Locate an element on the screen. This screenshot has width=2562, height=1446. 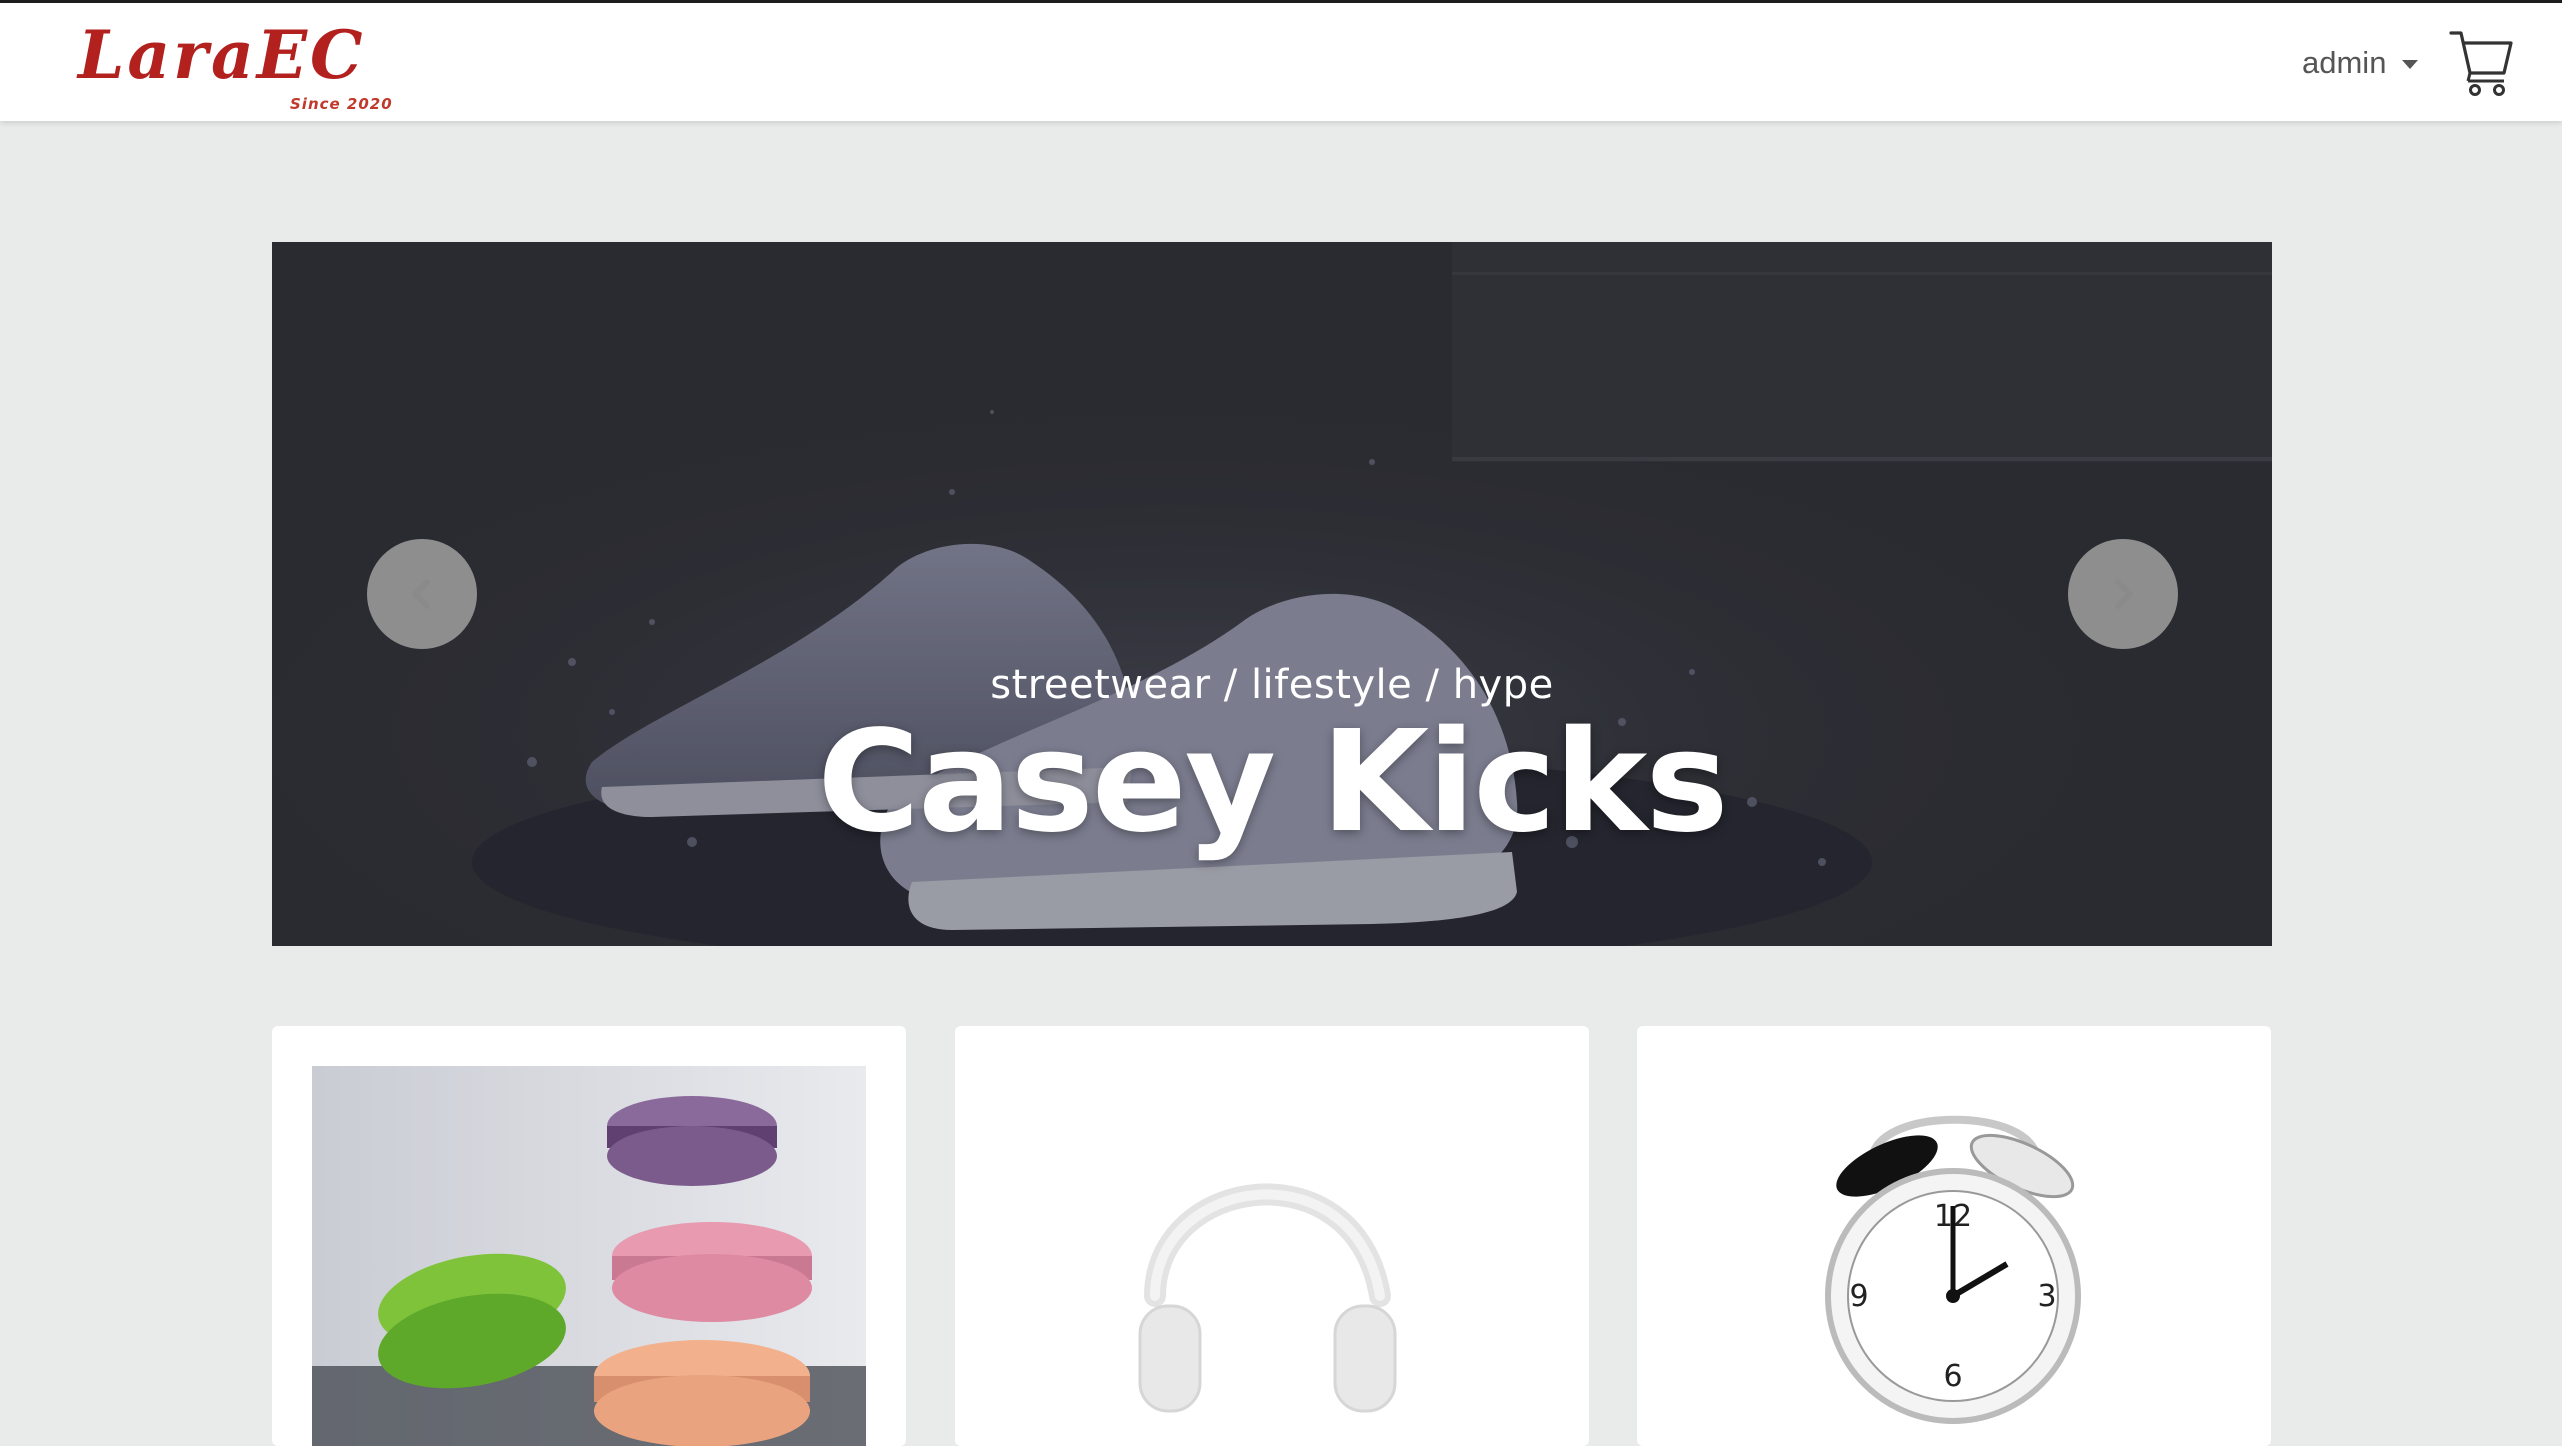
carousel-next-button is located at coordinates (2123, 594).